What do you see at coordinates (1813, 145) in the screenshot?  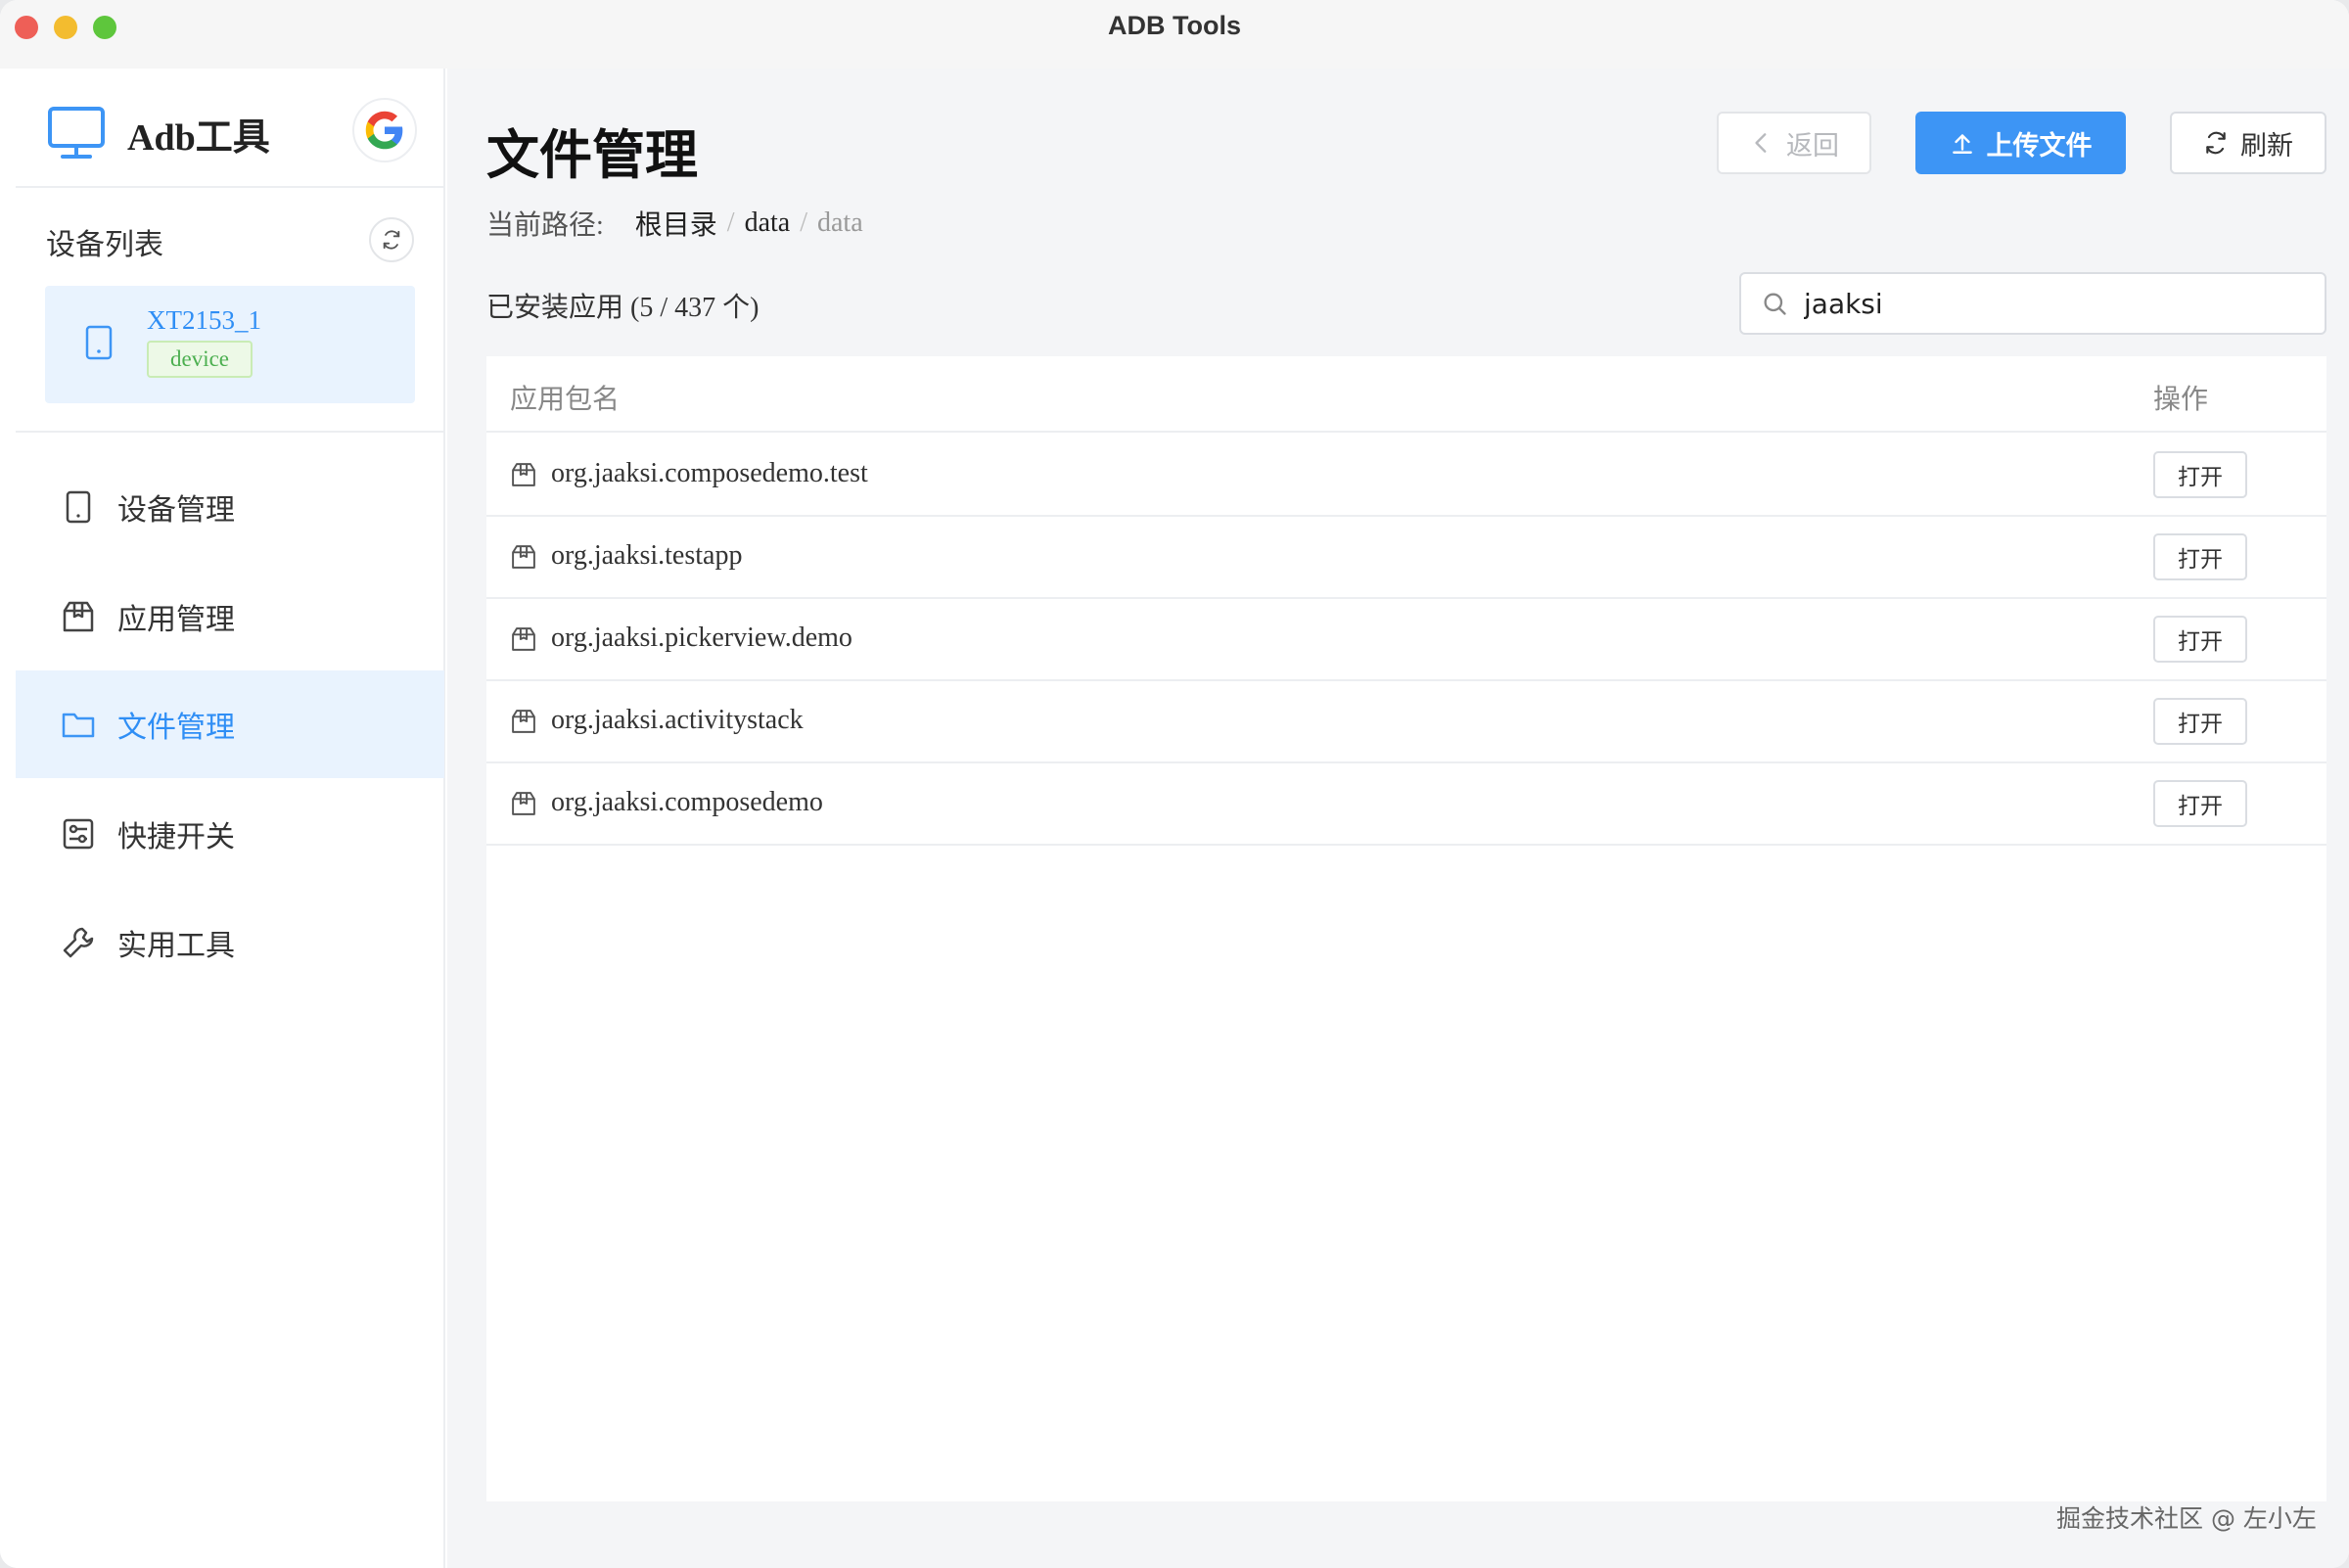 I see `back-label: 返回` at bounding box center [1813, 145].